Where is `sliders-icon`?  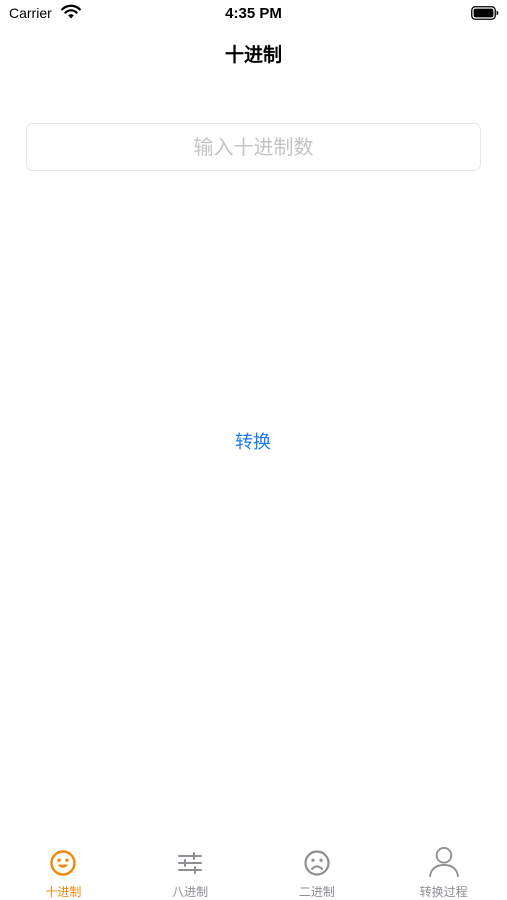 sliders-icon is located at coordinates (190, 863).